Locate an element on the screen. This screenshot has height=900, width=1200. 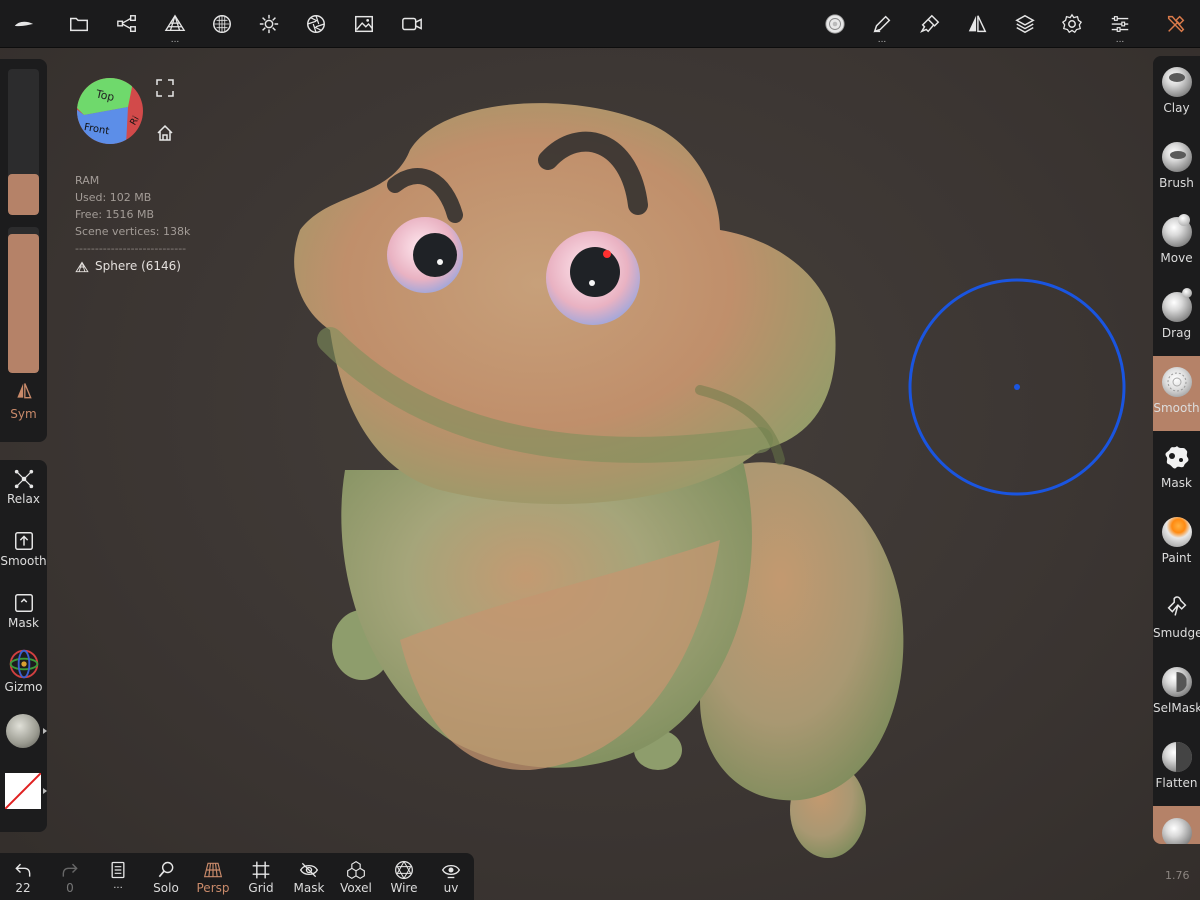
tools-icon is located at coordinates (1176, 23).